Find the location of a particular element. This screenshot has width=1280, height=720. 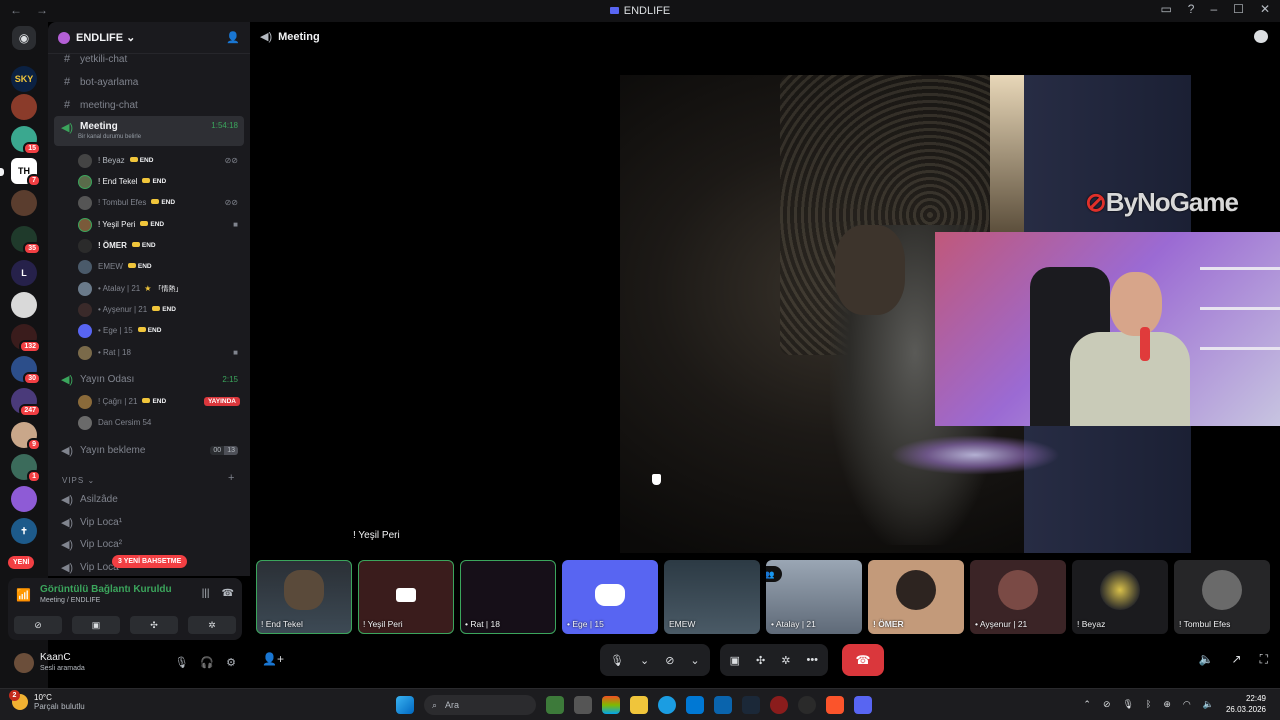

add-channel-icon: + is located at coordinates (231, 478).